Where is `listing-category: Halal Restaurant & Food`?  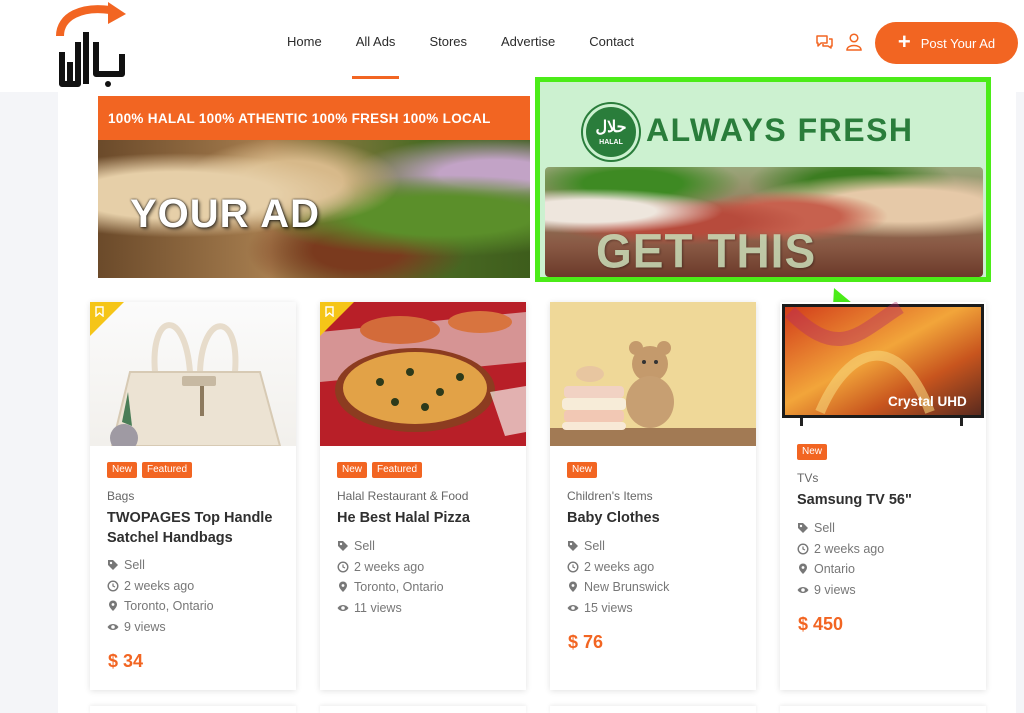 listing-category: Halal Restaurant & Food is located at coordinates (402, 496).